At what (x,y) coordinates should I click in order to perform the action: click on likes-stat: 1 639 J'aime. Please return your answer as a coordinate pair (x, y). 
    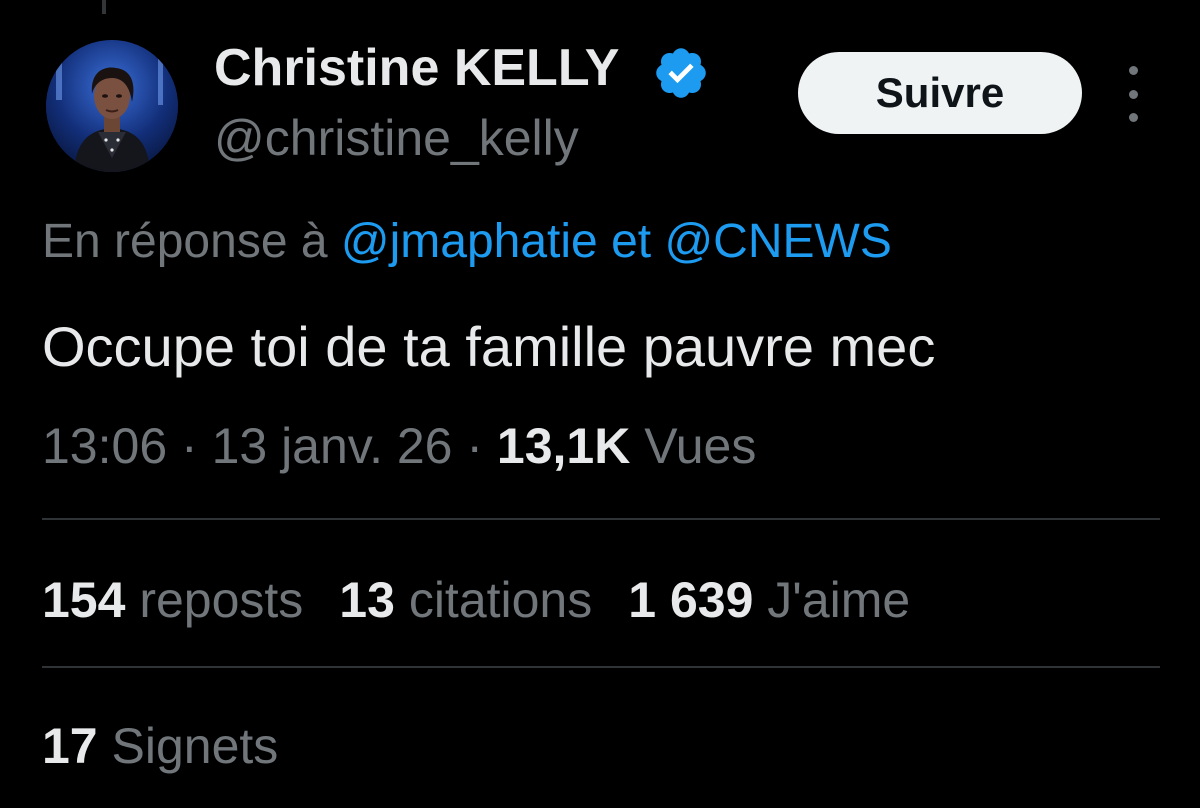
    Looking at the image, I should click on (769, 600).